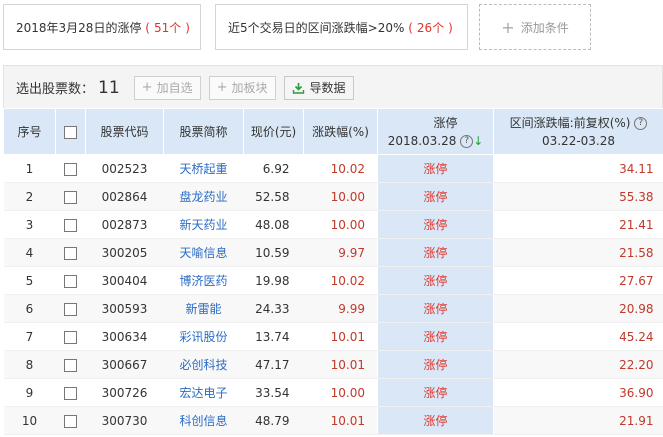  I want to click on range-title-text: 区间涨跌幅:前复权(%), so click(570, 122).